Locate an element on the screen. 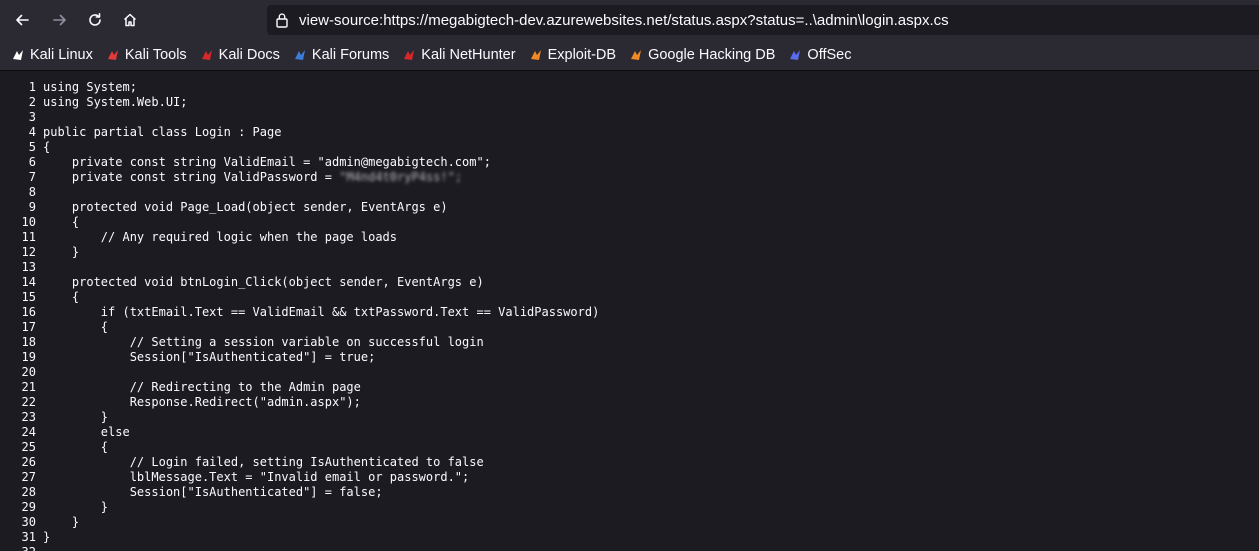  bookmark-kali-docs: Kali Docs is located at coordinates (239, 55).